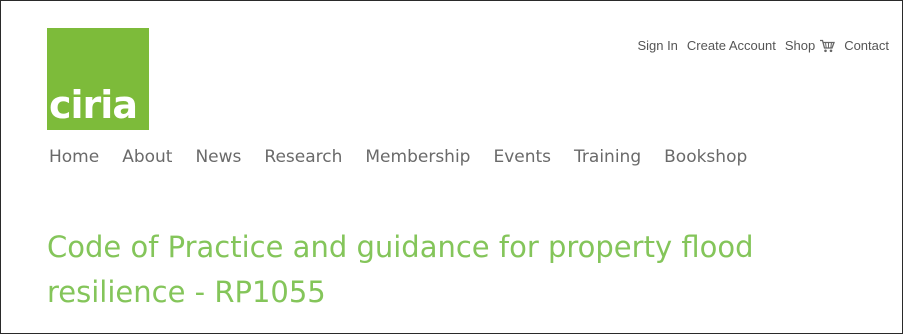  Describe the element at coordinates (731, 45) in the screenshot. I see `create-account-link: Create Account` at that location.